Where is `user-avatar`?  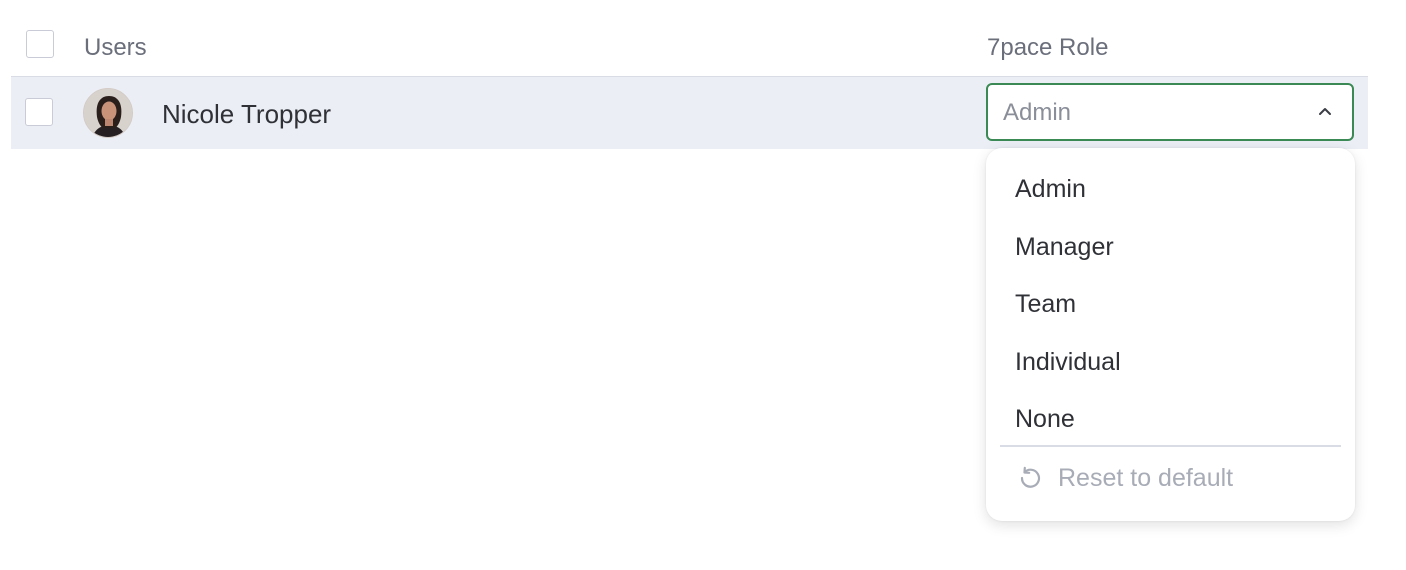
user-avatar is located at coordinates (108, 113).